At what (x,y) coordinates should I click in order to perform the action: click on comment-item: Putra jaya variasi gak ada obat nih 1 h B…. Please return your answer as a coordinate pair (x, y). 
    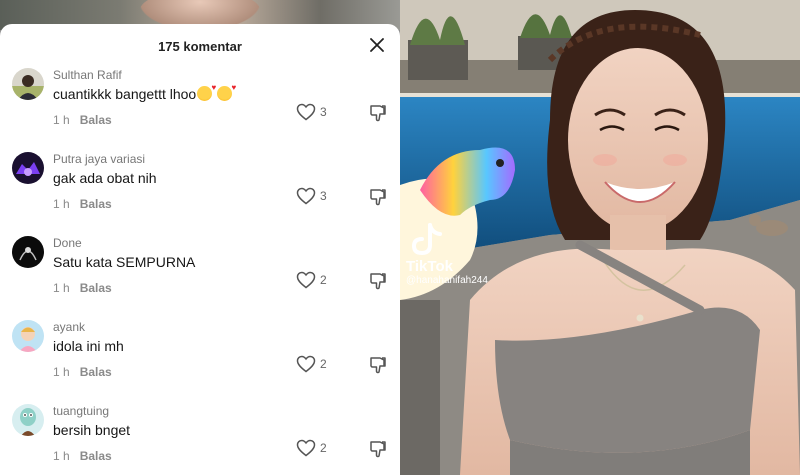
    Looking at the image, I should click on (200, 194).